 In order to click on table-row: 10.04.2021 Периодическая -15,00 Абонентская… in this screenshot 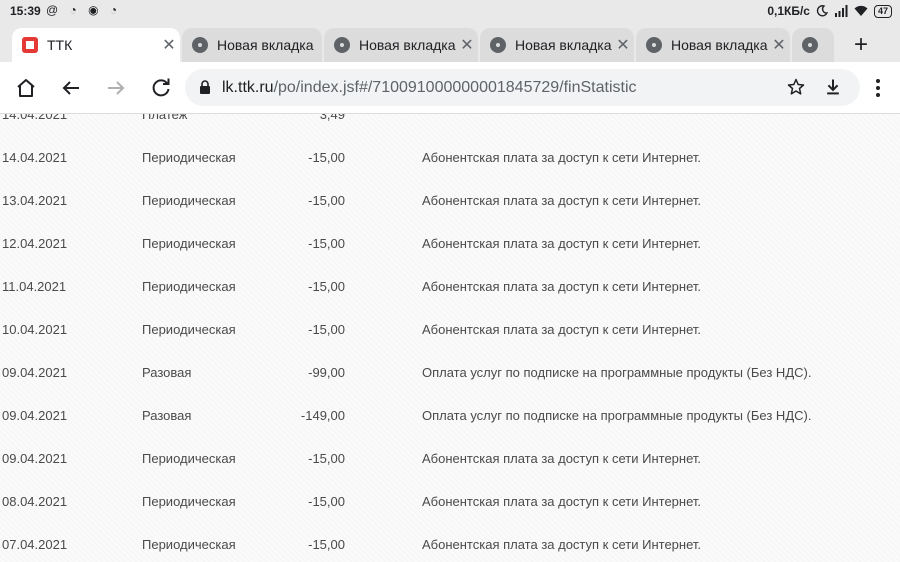, I will do `click(450, 329)`.